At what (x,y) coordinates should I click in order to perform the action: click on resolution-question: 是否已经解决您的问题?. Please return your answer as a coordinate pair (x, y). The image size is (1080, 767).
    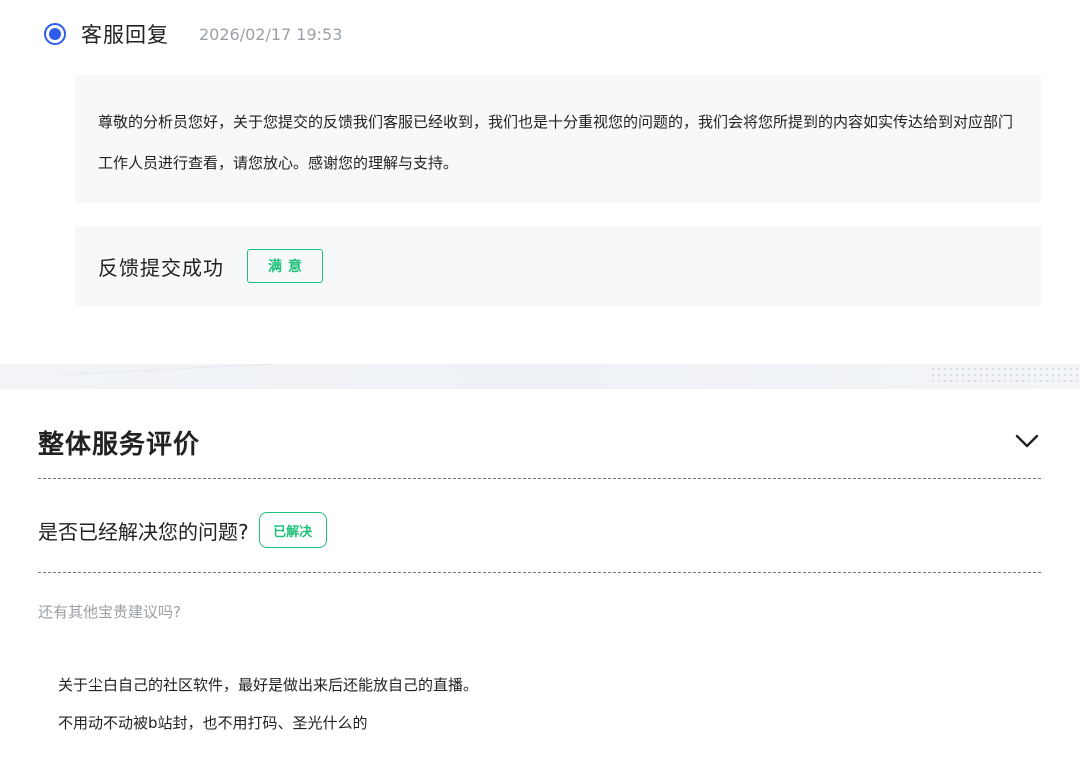
    Looking at the image, I should click on (143, 531).